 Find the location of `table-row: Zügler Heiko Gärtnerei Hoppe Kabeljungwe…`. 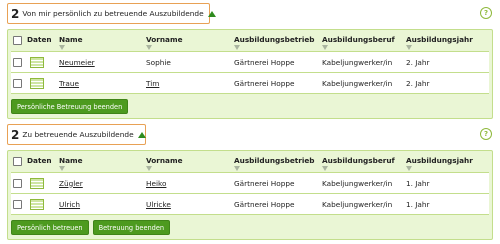

table-row: Zügler Heiko Gärtnerei Hoppe Kabeljungwe… is located at coordinates (250, 183).